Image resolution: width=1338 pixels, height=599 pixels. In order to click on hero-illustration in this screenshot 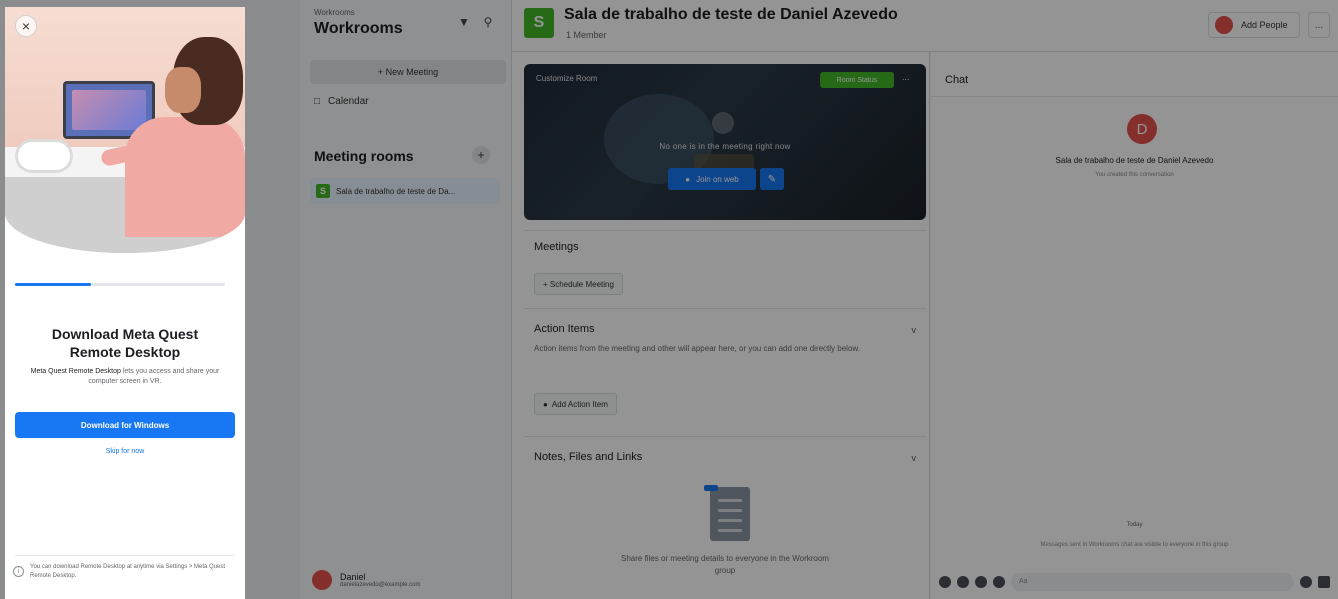, I will do `click(125, 130)`.